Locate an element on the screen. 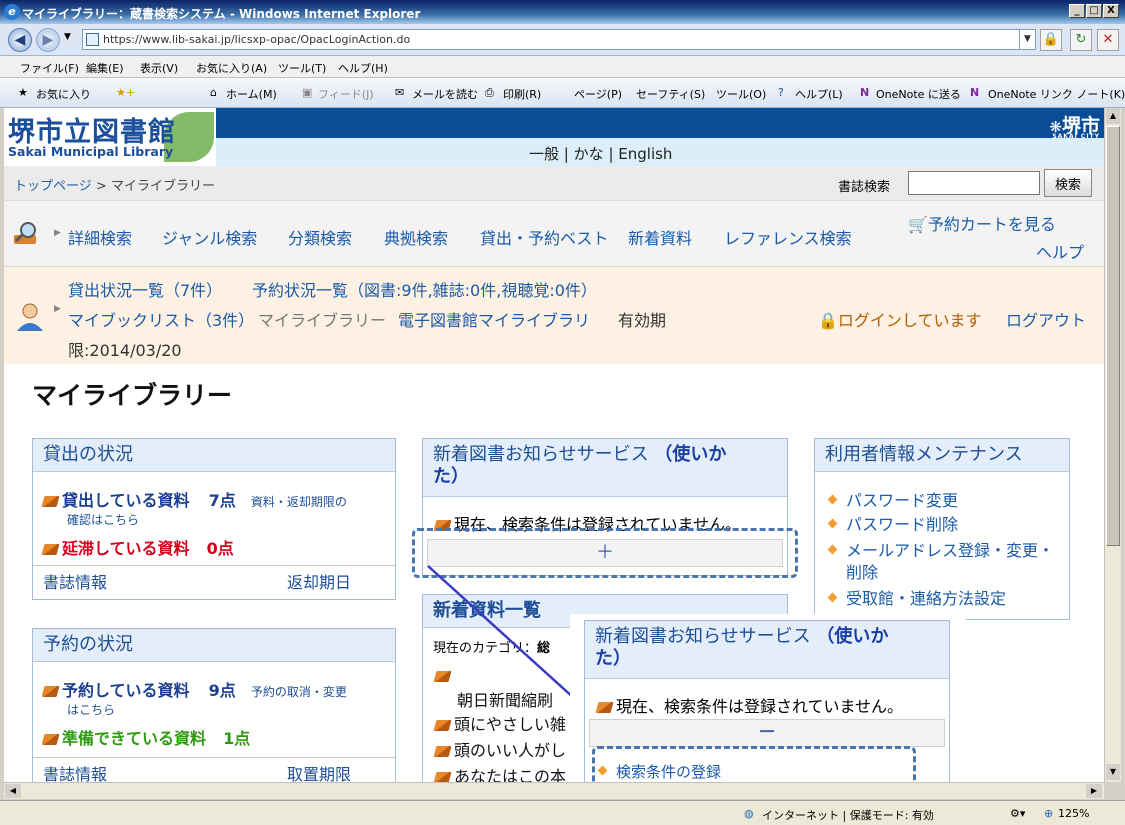  print-button: 印刷(R) is located at coordinates (522, 94).